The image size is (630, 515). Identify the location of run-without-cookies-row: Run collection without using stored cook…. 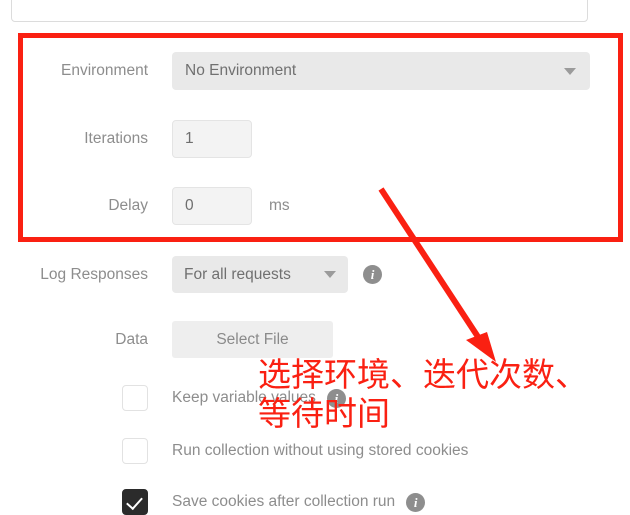
(295, 451).